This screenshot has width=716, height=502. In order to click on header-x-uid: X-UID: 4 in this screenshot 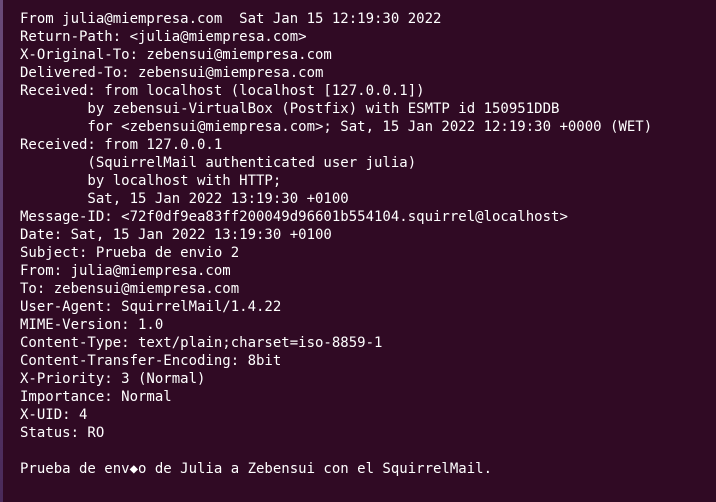, I will do `click(54, 415)`.